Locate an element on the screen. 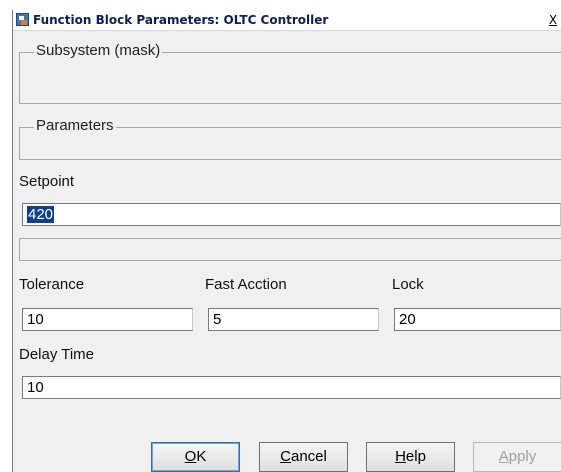 The width and height of the screenshot is (561, 472). cancel-button: Cancel is located at coordinates (303, 457).